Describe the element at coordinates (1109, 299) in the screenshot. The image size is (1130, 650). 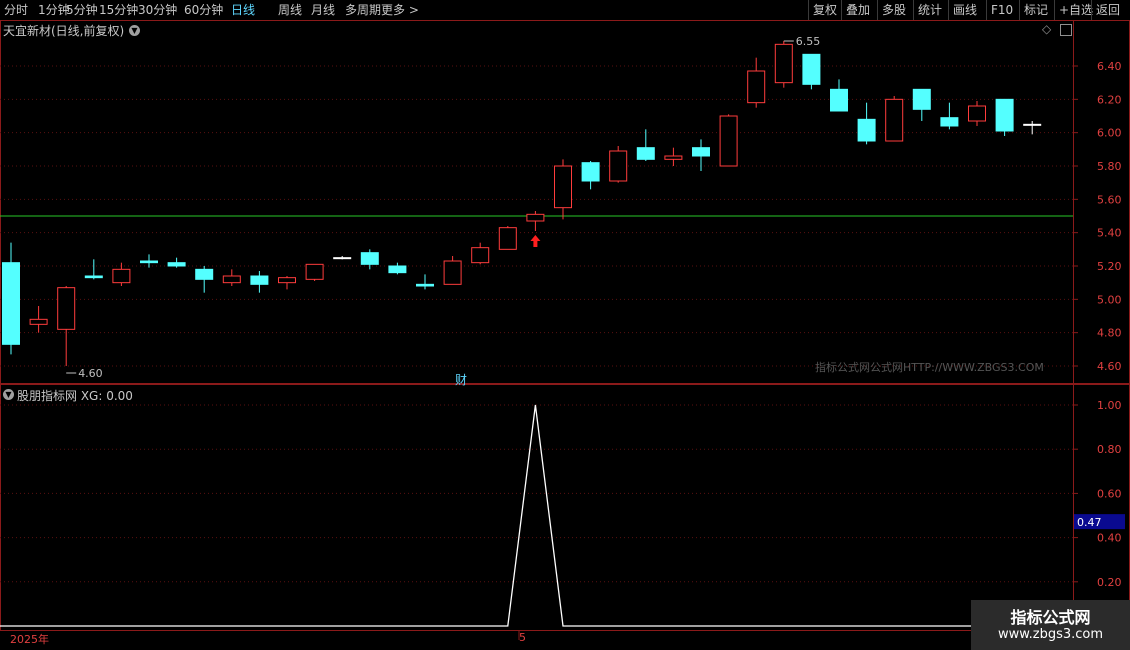
I see `y-tick-label: 5.00` at that location.